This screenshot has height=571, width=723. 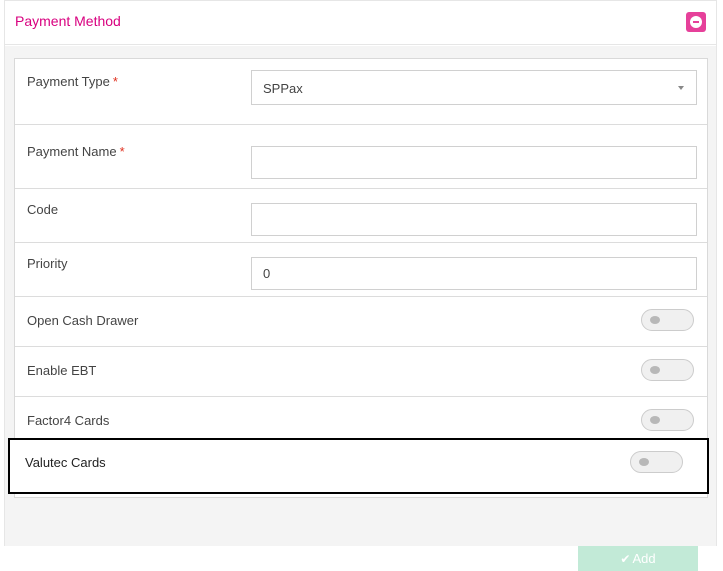 What do you see at coordinates (47, 263) in the screenshot?
I see `priority-label: Priority` at bounding box center [47, 263].